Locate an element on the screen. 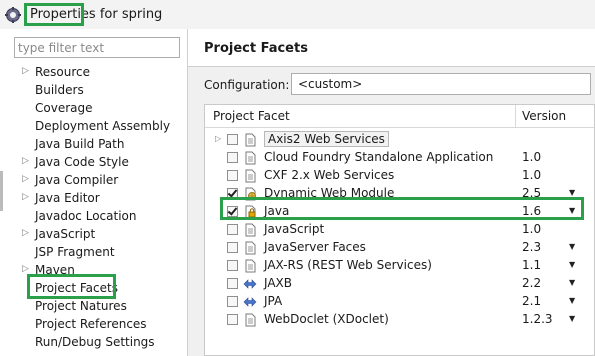 This screenshot has height=356, width=595. sidebar-item-label: JavaScript is located at coordinates (65, 234).